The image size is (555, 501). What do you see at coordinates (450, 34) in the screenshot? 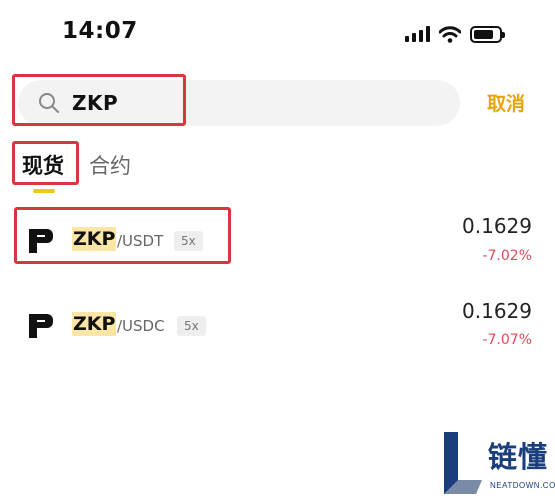
I see `wifi-icon` at bounding box center [450, 34].